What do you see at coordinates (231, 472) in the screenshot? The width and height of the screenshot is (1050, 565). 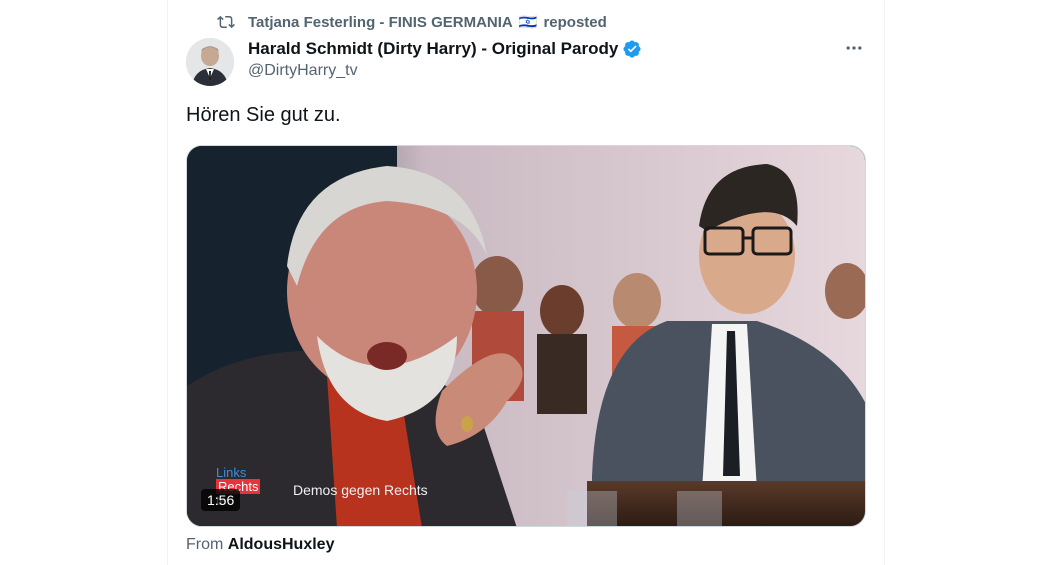 I see `tv-logo-line1: Links` at bounding box center [231, 472].